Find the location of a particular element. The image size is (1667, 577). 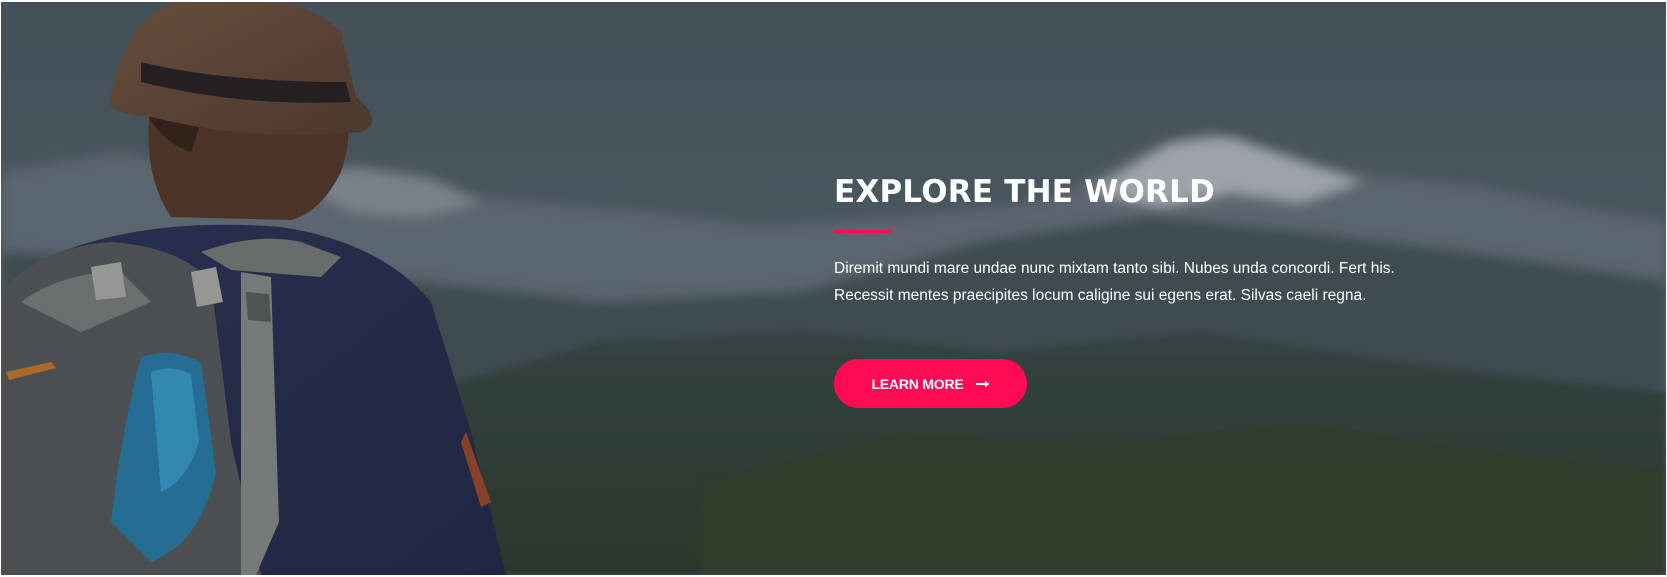

hero-title: EXPLORE THE WORLD is located at coordinates (1025, 192).